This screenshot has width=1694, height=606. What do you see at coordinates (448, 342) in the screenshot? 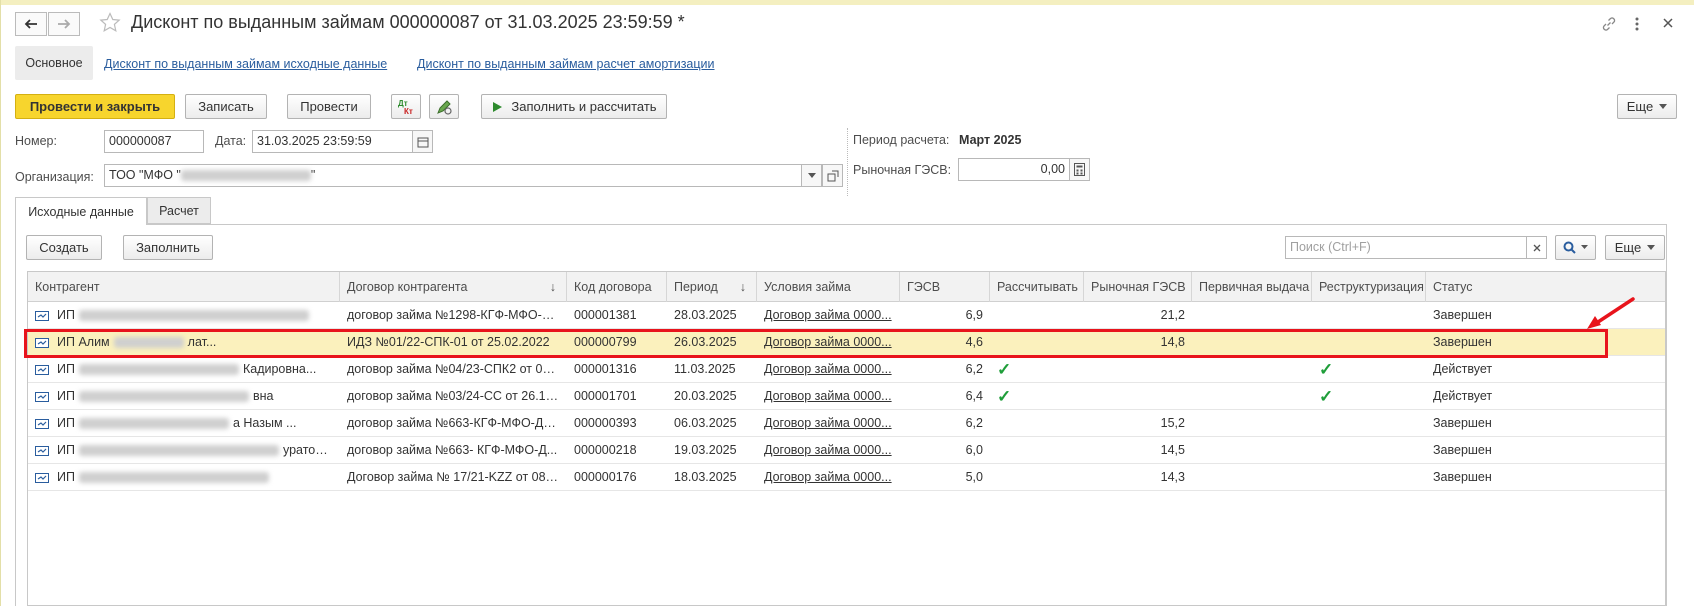
I see `cell-contract: ИДЗ №01/22-СПК-01 от 25.02.2022` at bounding box center [448, 342].